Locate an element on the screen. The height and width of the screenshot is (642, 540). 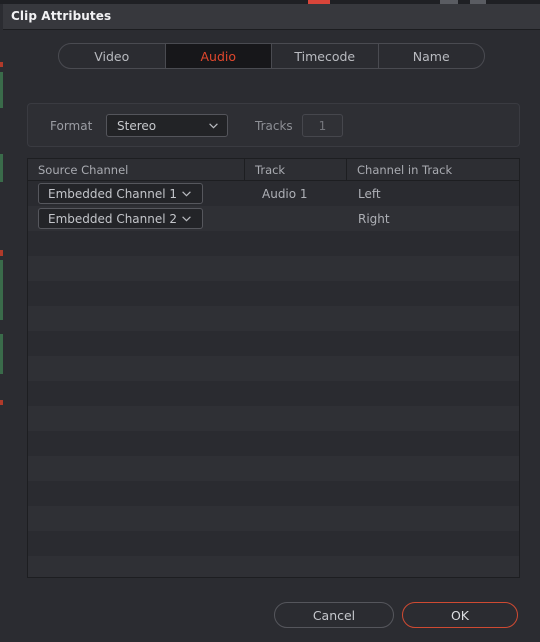
table-row: Embedded Channel 2 Right is located at coordinates (273, 218).